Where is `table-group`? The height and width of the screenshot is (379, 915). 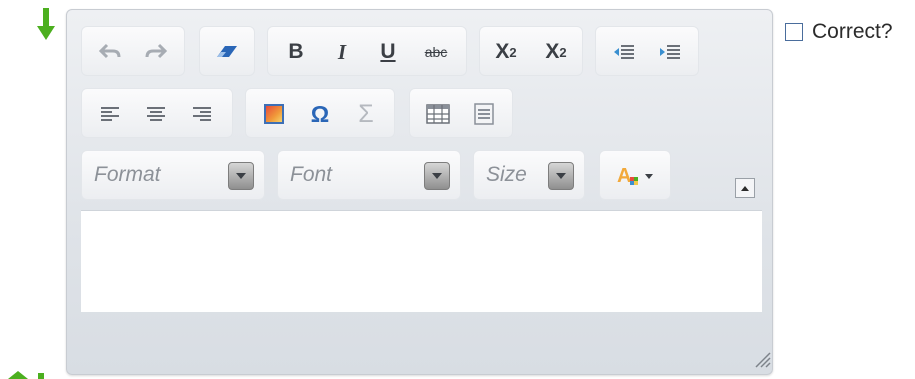 table-group is located at coordinates (461, 113).